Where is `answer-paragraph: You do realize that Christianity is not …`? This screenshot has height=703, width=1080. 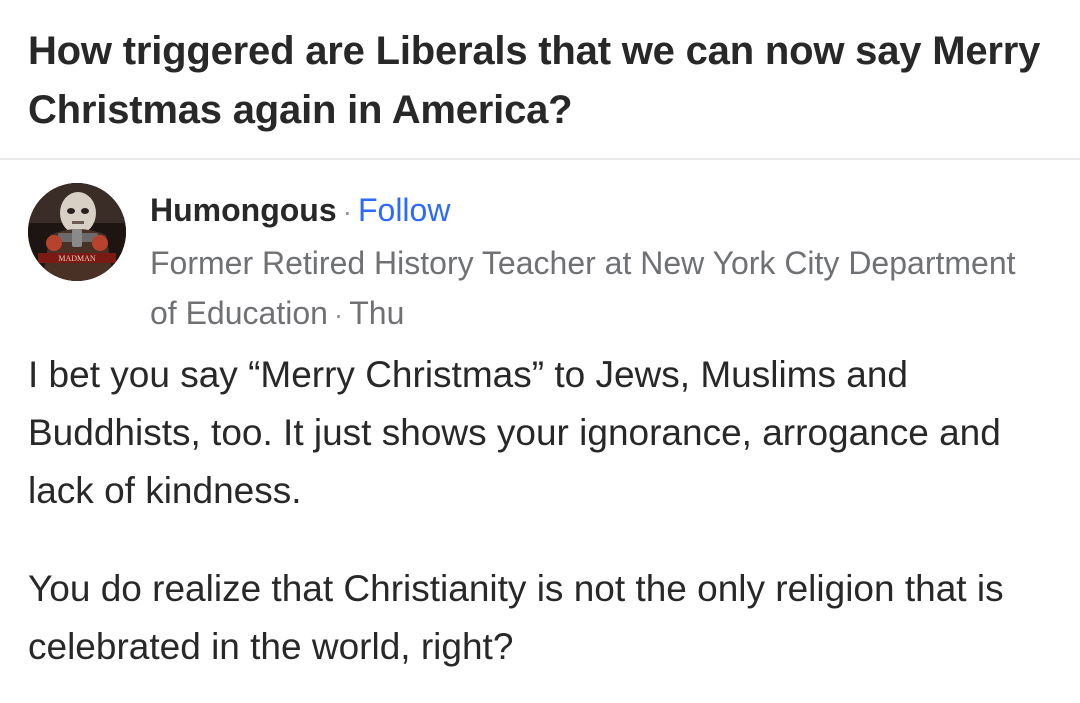
answer-paragraph: You do realize that Christianity is not … is located at coordinates (516, 617).